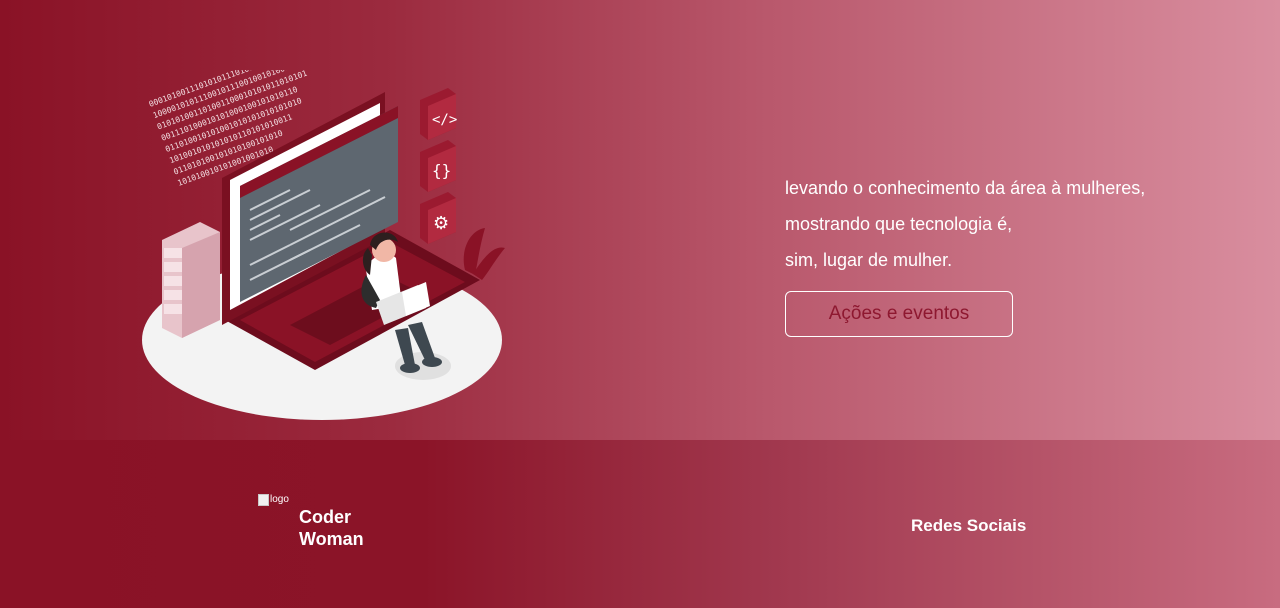 The width and height of the screenshot is (1280, 608). Describe the element at coordinates (325, 517) in the screenshot. I see `brand-line-1: Coder` at that location.